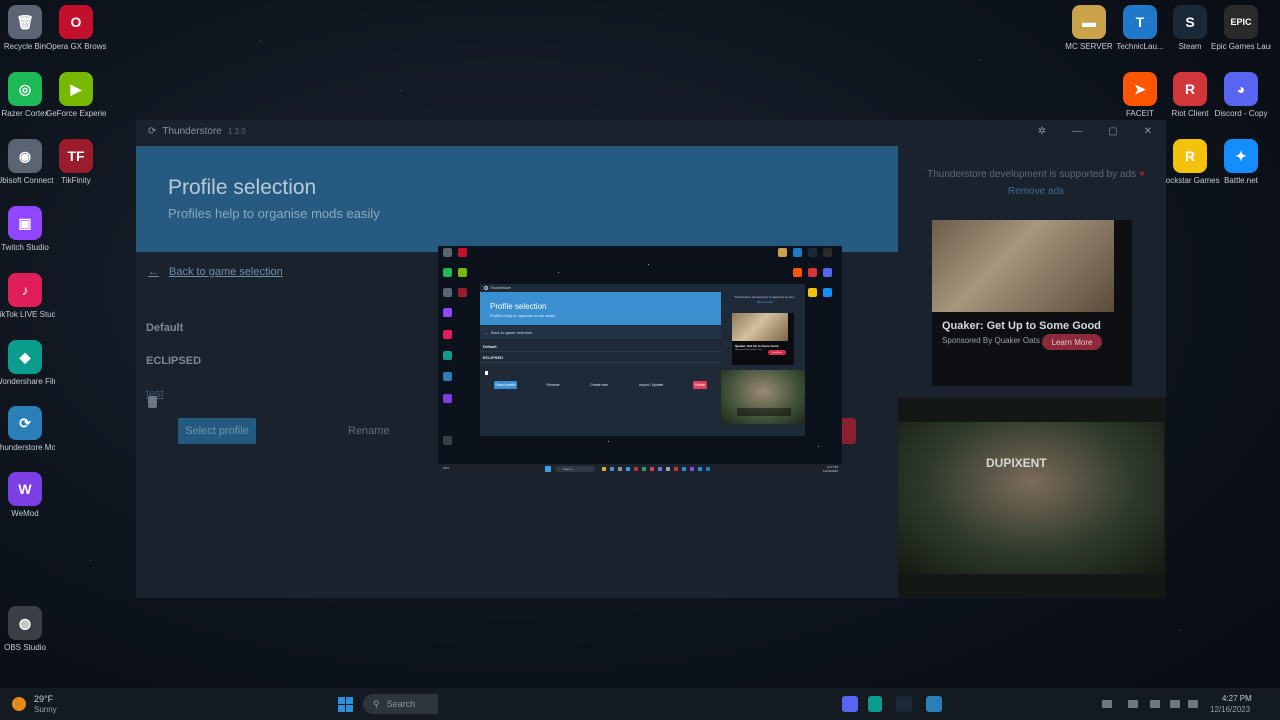 This screenshot has height=720, width=1280. What do you see at coordinates (376, 703) in the screenshot?
I see `search-icon: ⚲` at bounding box center [376, 703].